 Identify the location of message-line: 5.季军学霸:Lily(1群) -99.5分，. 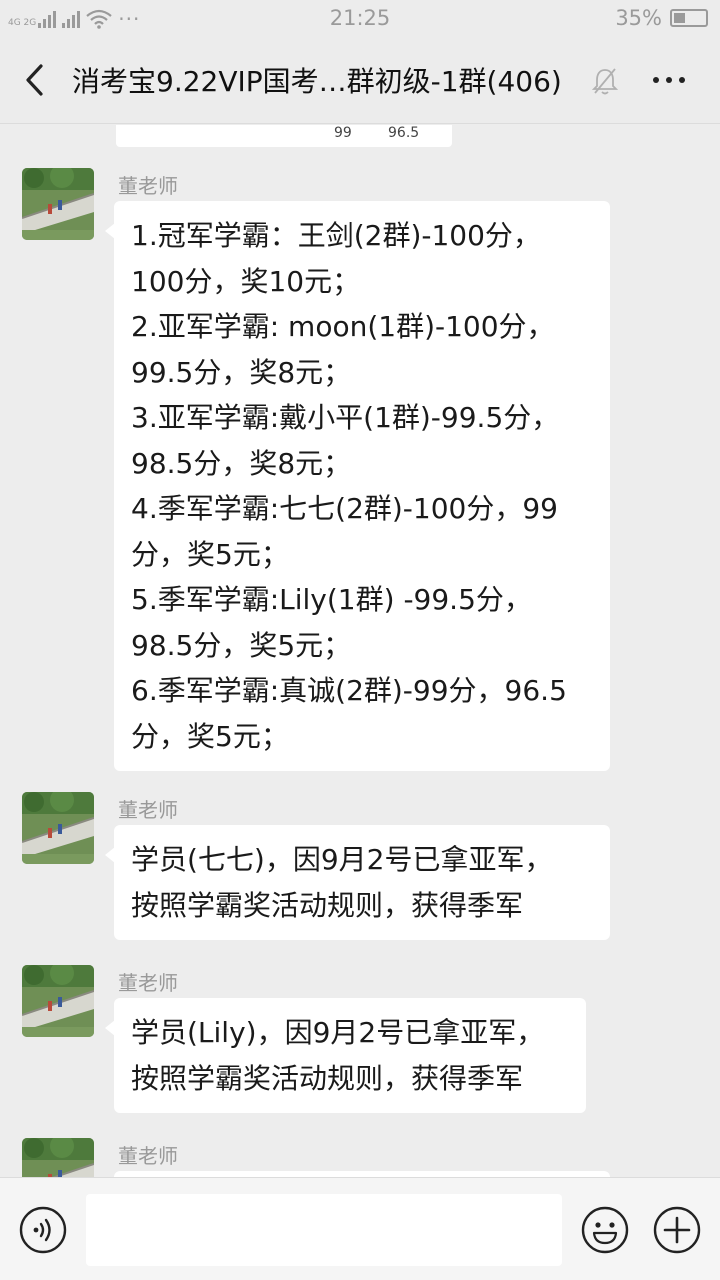
(331, 599).